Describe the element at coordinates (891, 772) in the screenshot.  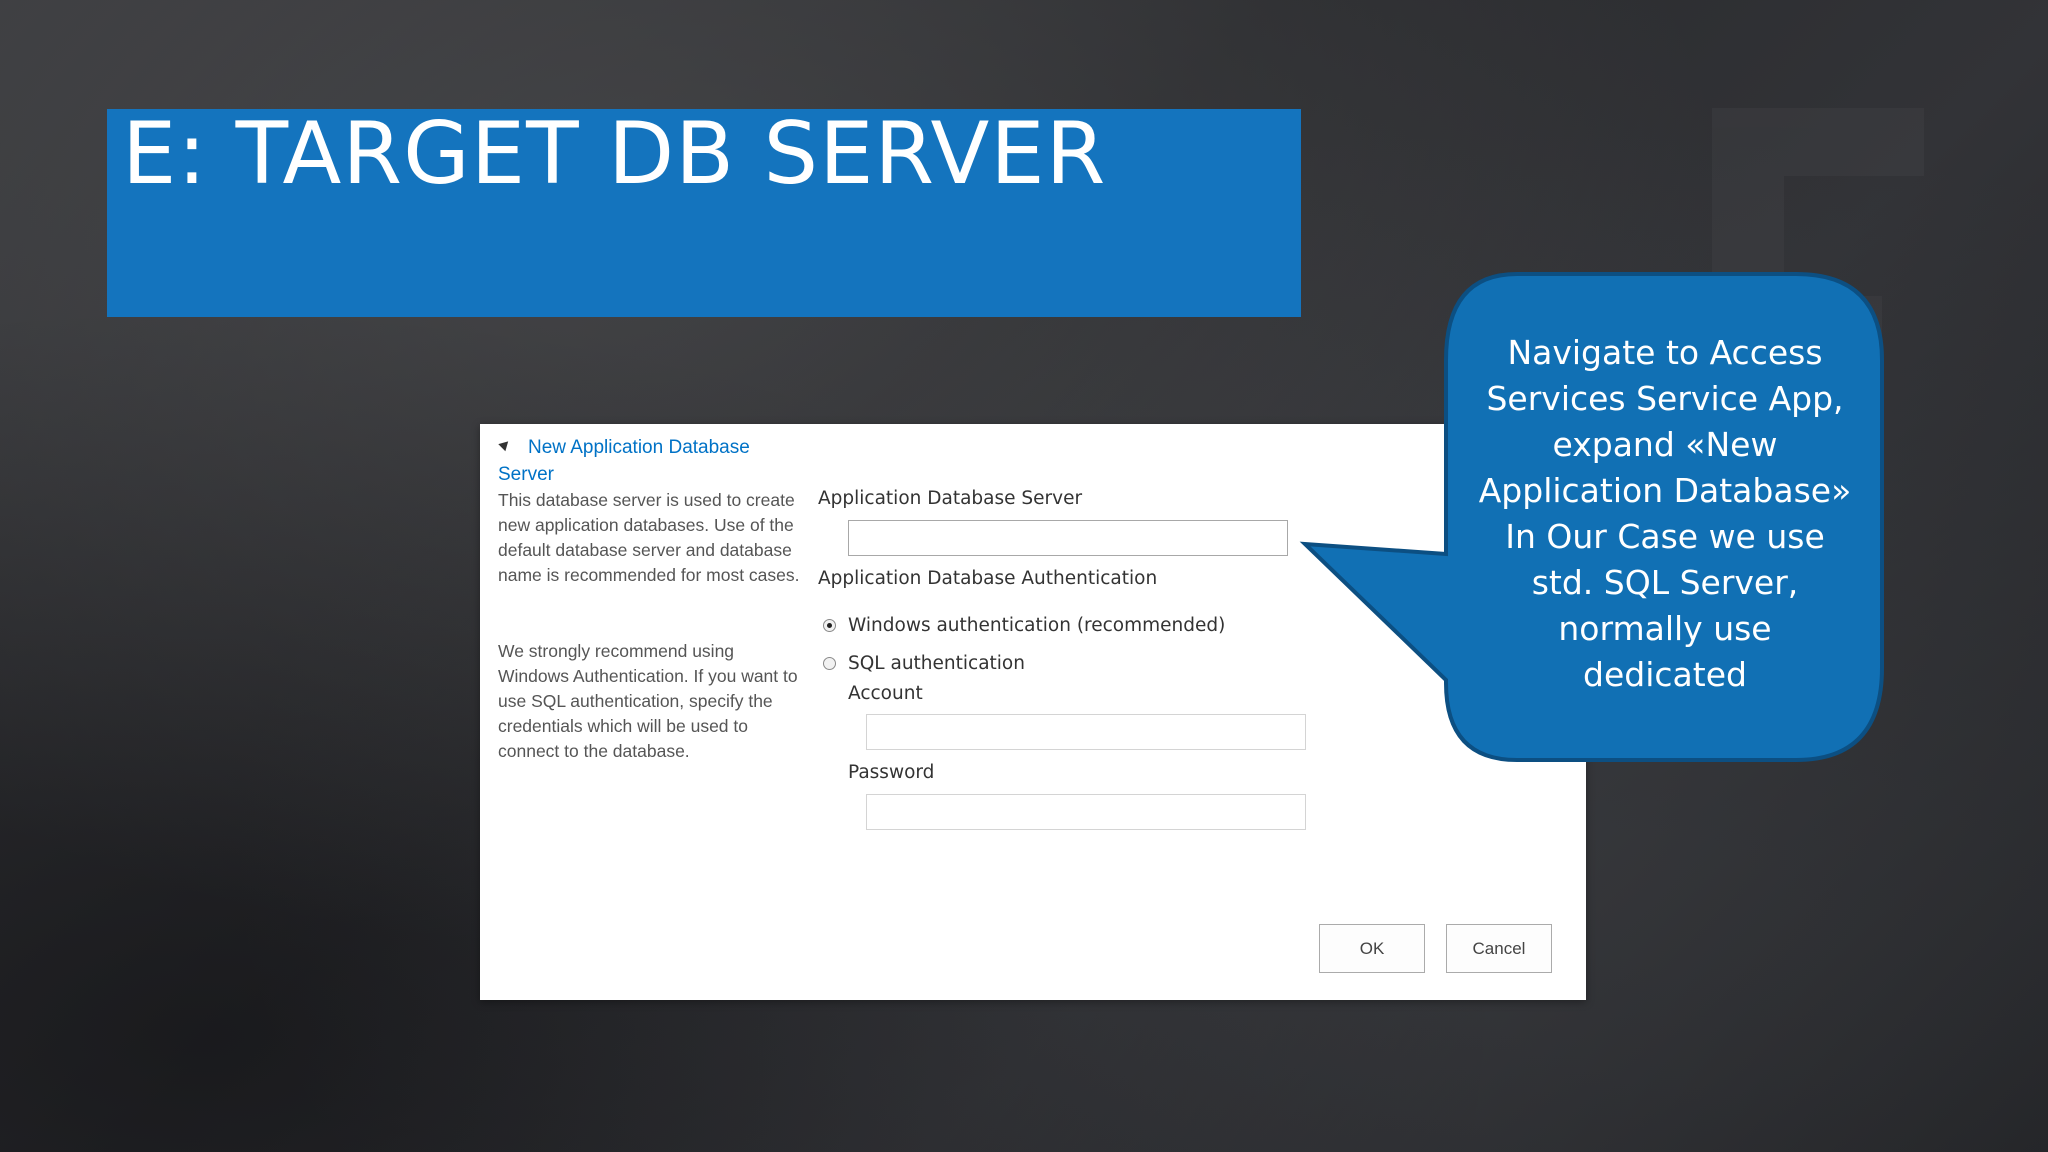
I see `password-label: Password` at that location.